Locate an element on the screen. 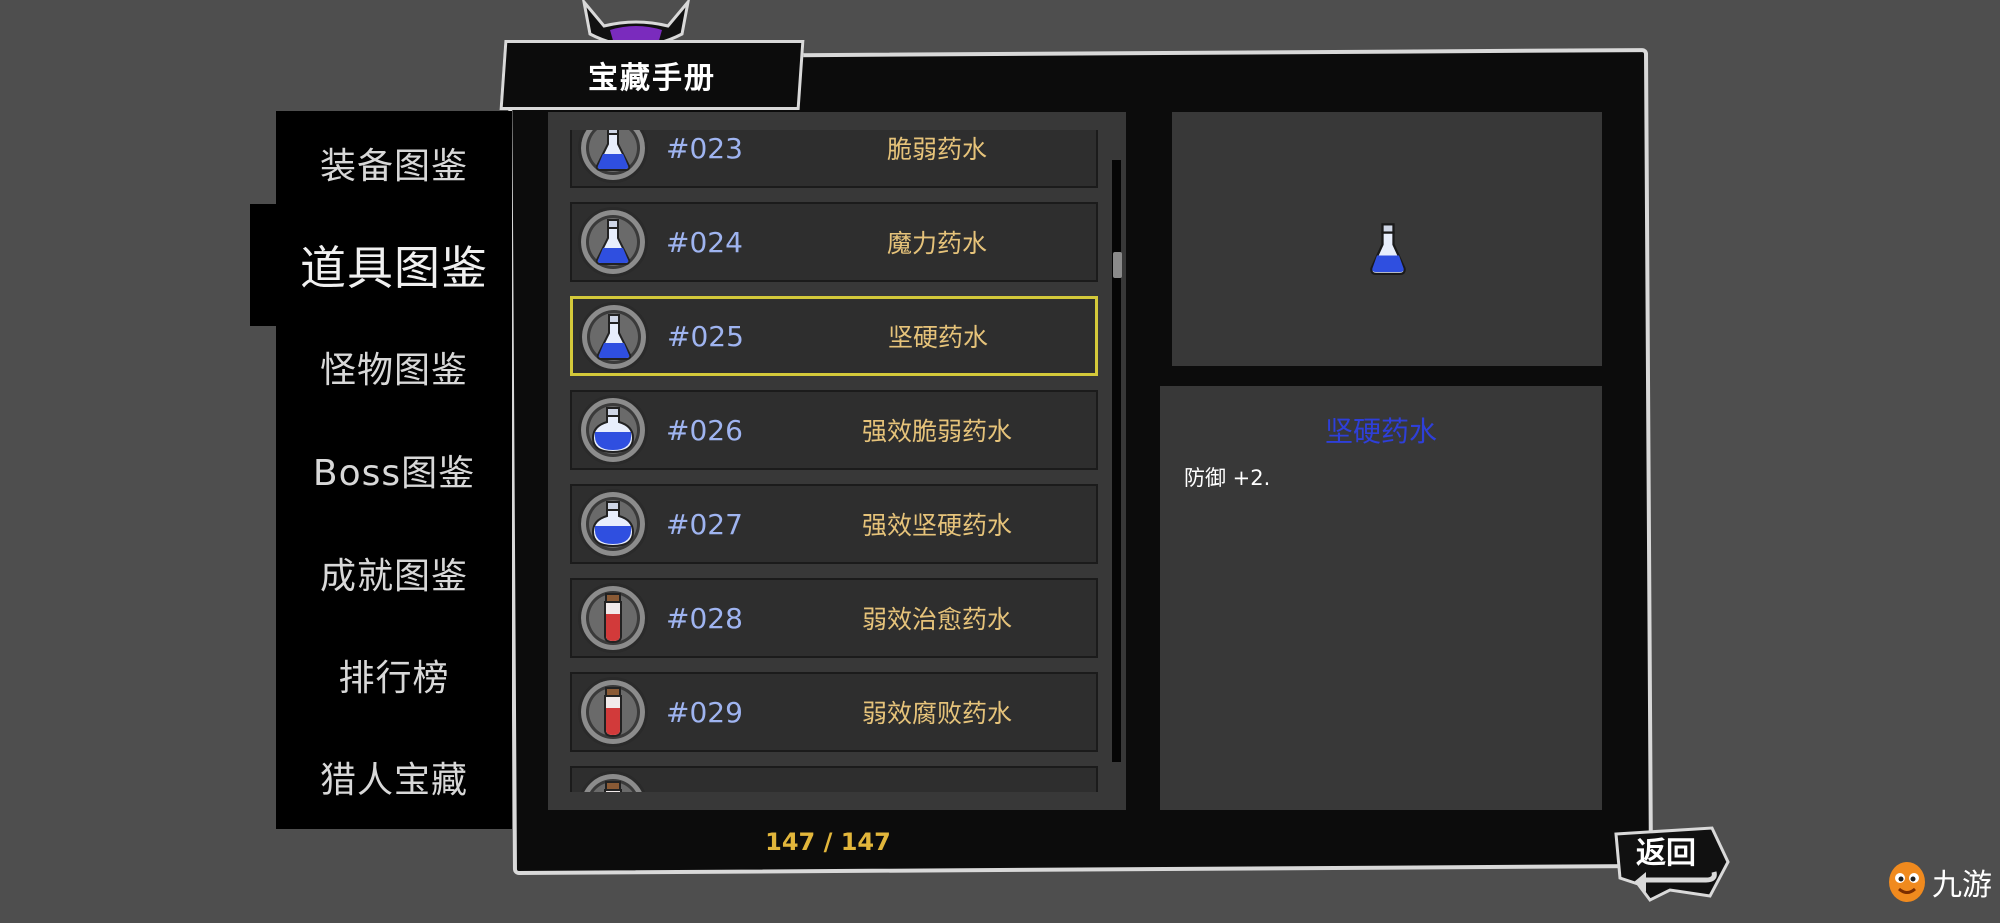  list-item: #028 弱效治愈药水 is located at coordinates (834, 618).